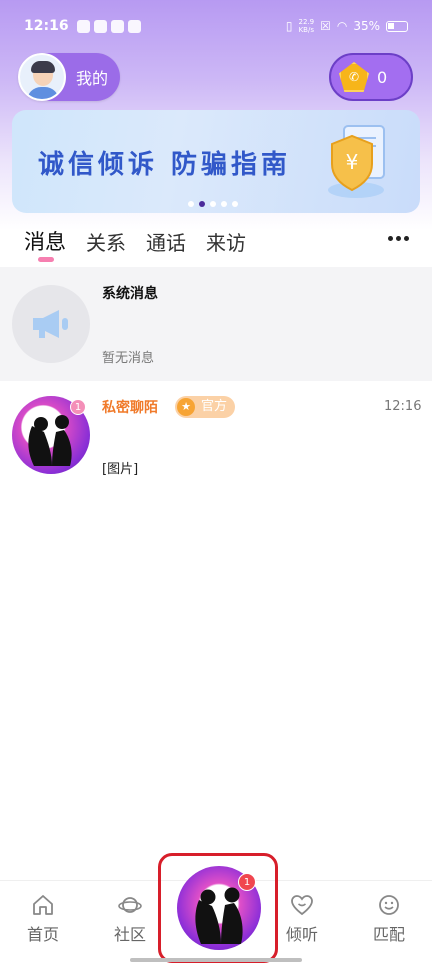  I want to click on official-badge: ★ 官方, so click(205, 407).